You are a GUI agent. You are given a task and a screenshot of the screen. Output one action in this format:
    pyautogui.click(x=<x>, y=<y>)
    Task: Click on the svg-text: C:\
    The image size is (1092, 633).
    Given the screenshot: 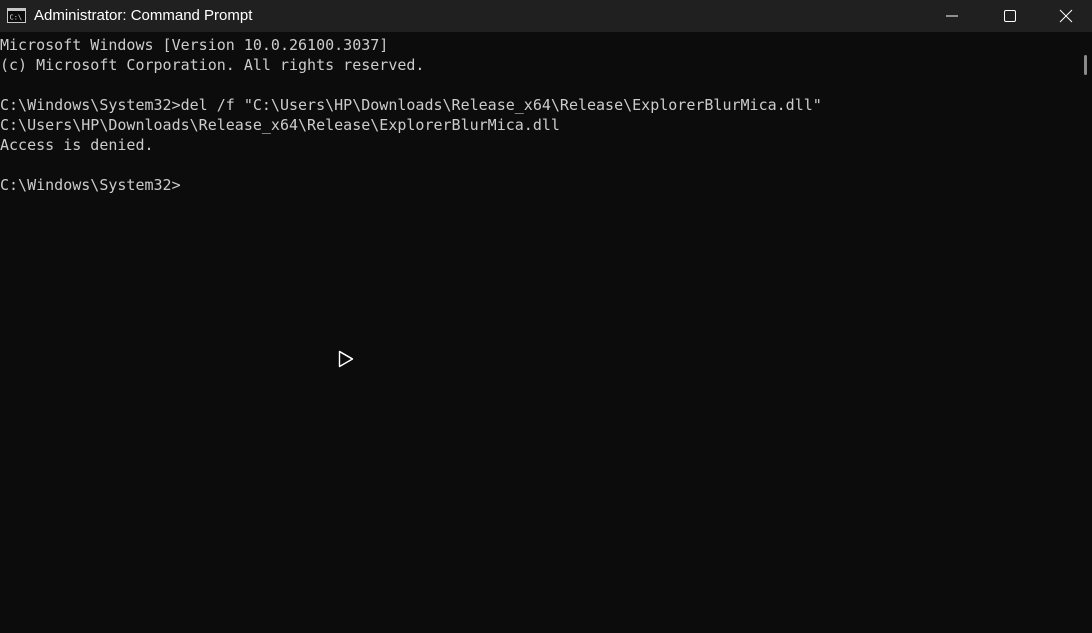 What is the action you would take?
    pyautogui.click(x=16, y=18)
    